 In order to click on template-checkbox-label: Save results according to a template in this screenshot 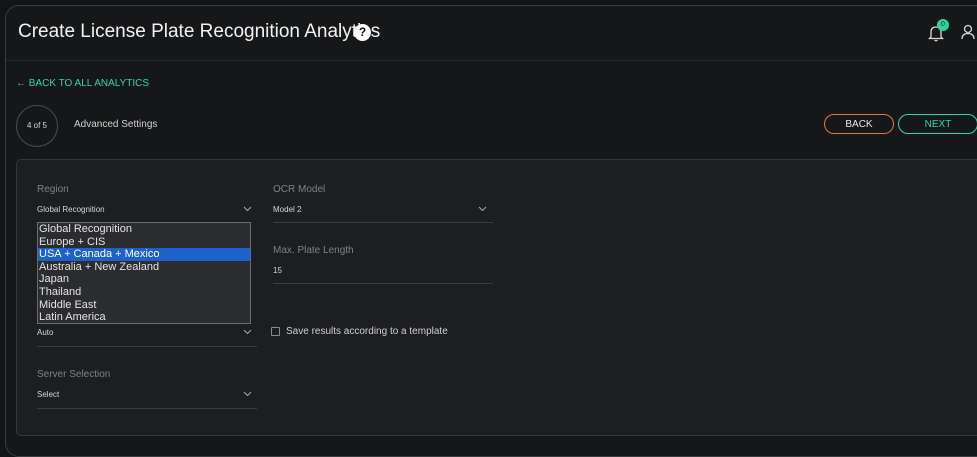, I will do `click(367, 331)`.